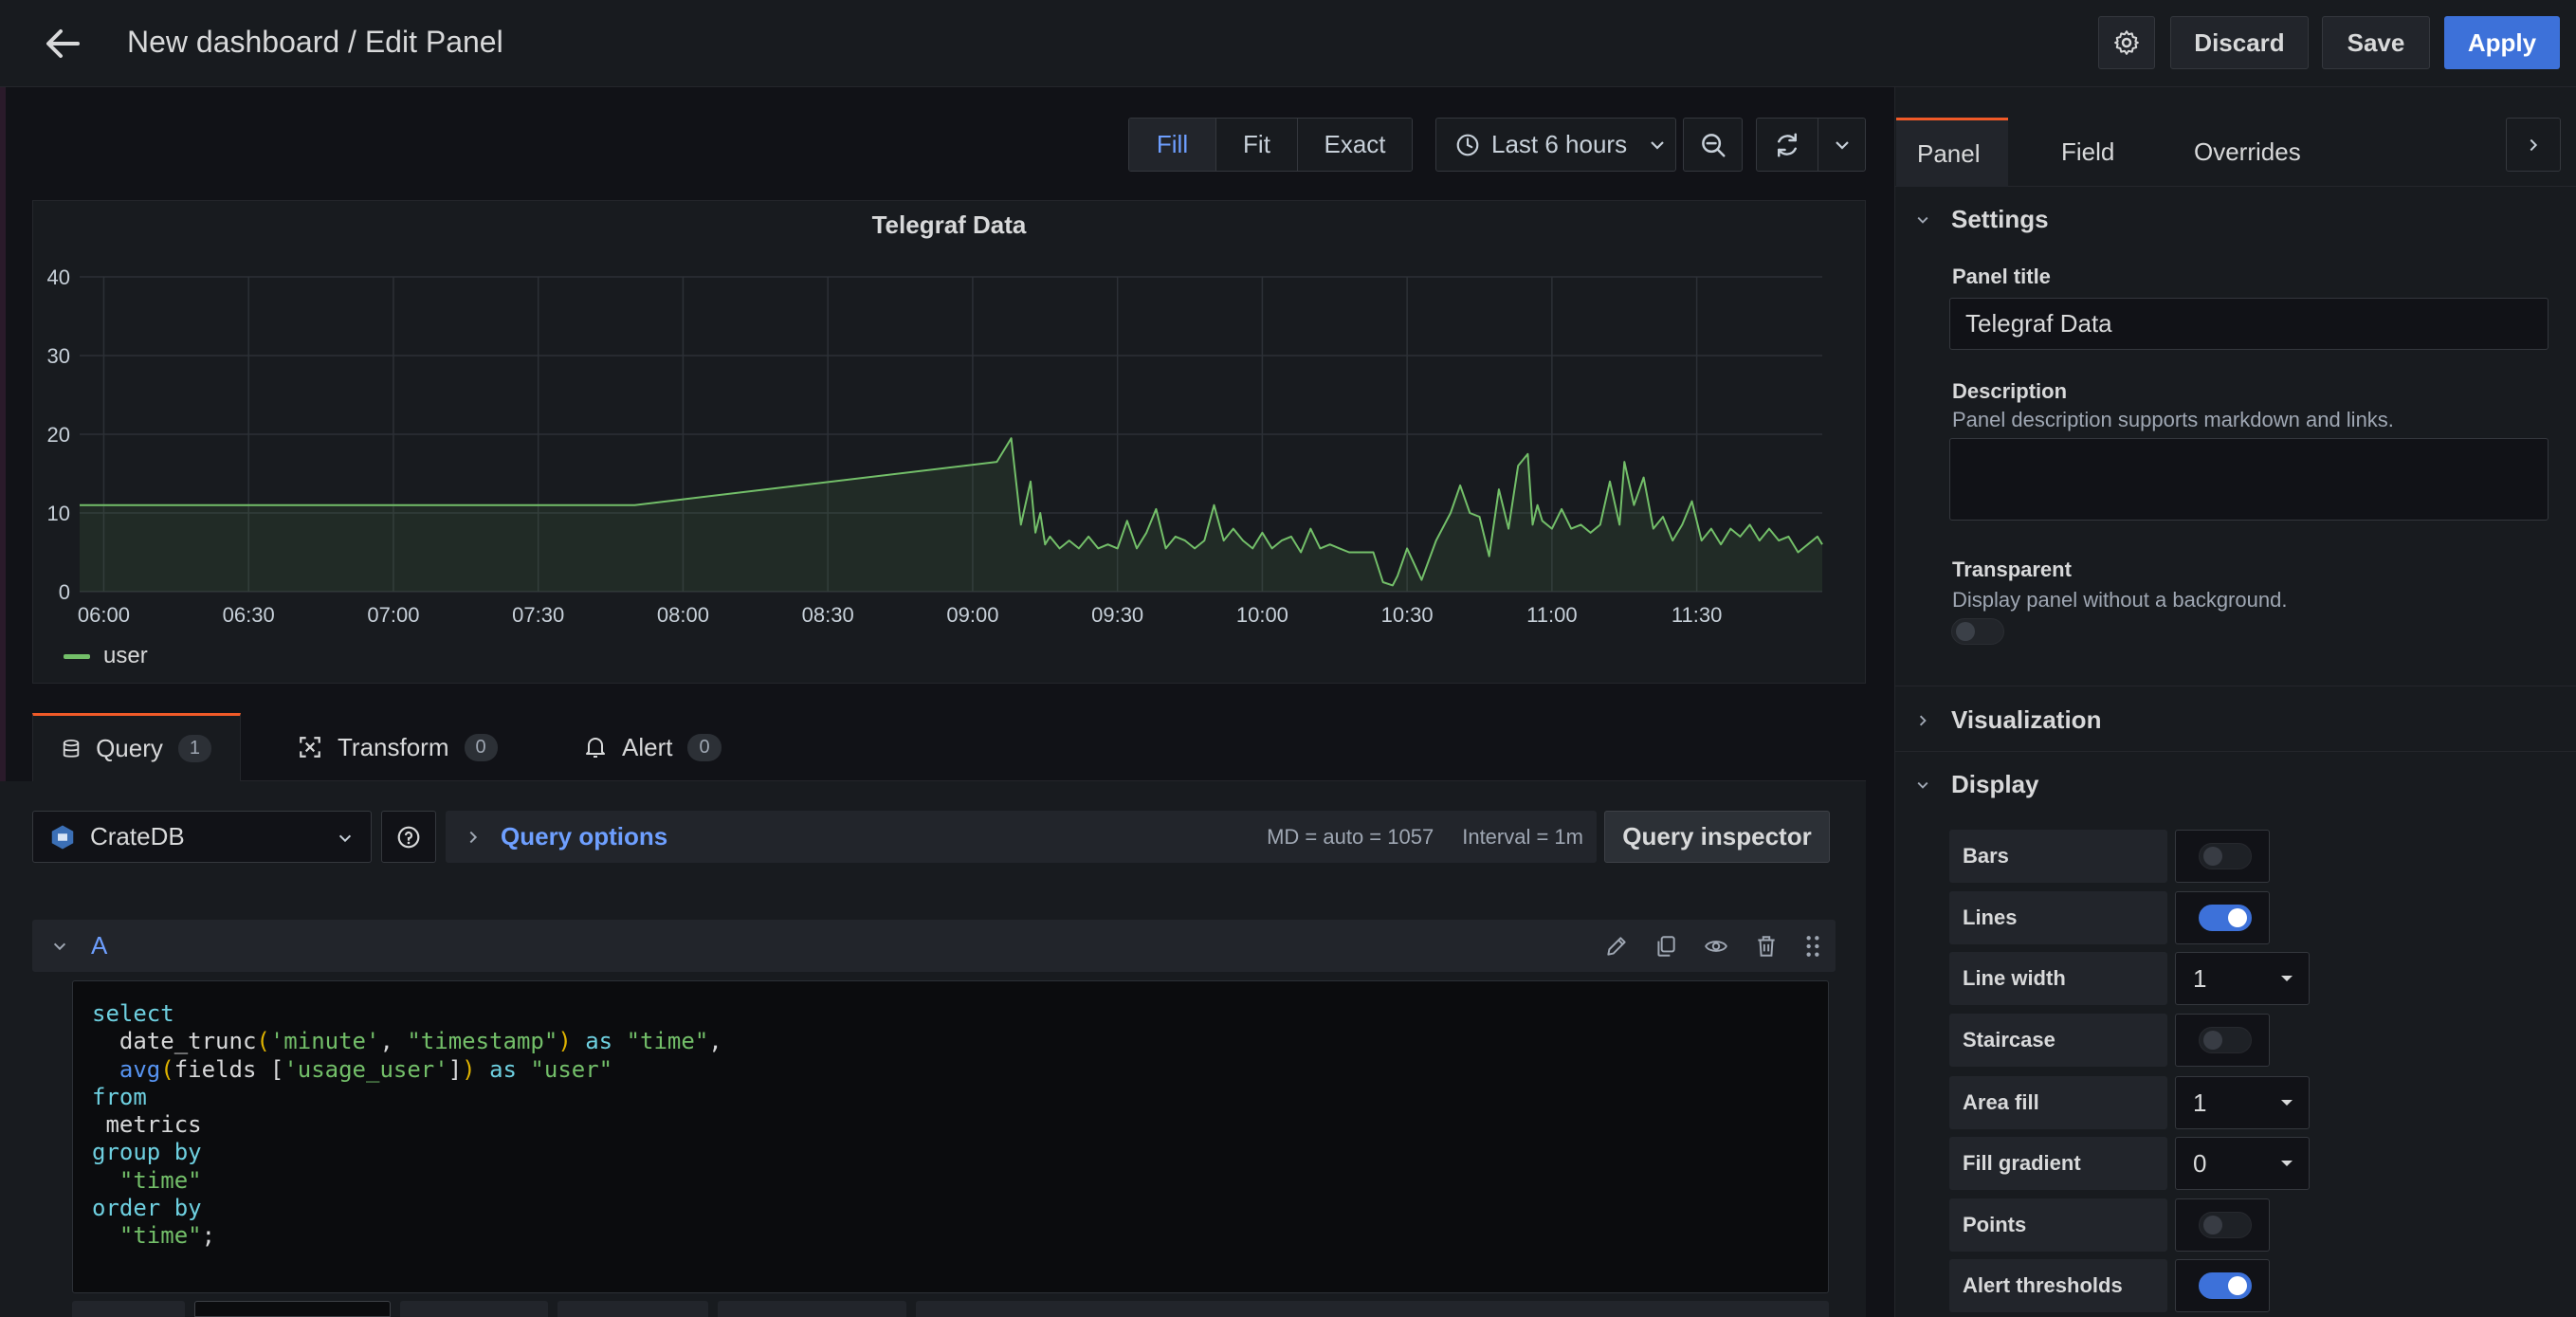 The height and width of the screenshot is (1317, 2576). What do you see at coordinates (1995, 784) in the screenshot?
I see `display-section-label: Display` at bounding box center [1995, 784].